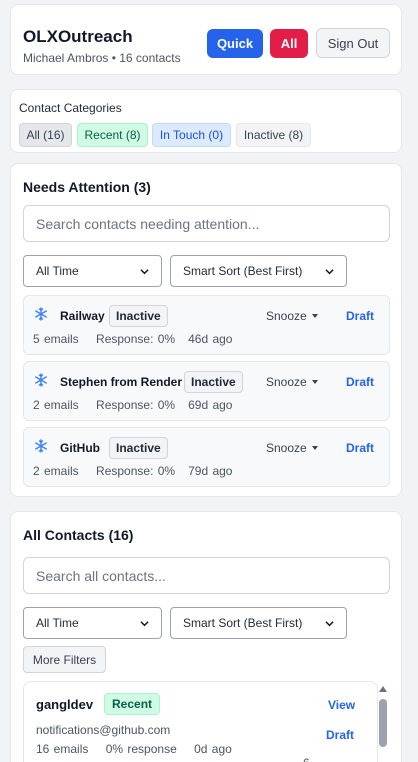 The width and height of the screenshot is (418, 762). Describe the element at coordinates (92, 271) in the screenshot. I see `attention-time-filter-select: All Time` at that location.